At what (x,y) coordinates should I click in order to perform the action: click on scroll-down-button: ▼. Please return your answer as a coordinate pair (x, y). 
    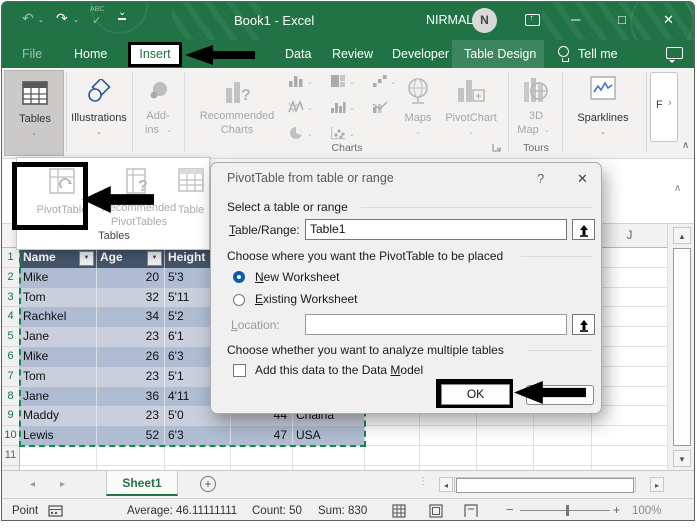
    Looking at the image, I should click on (682, 458).